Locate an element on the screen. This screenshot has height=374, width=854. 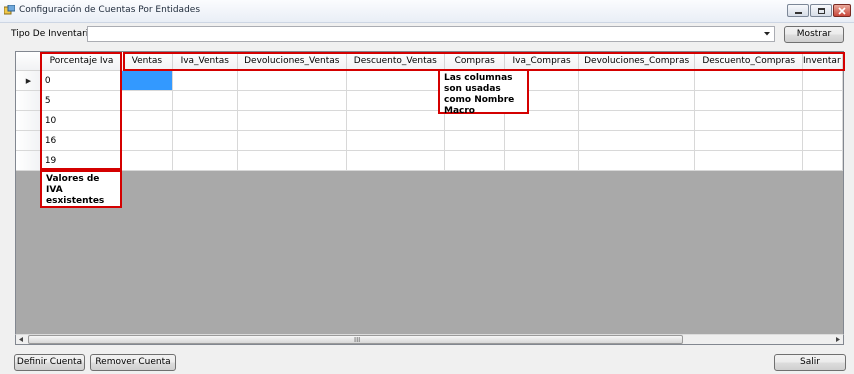
tipo-inventario-label: Tipo De Inventario is located at coordinates (52, 34).